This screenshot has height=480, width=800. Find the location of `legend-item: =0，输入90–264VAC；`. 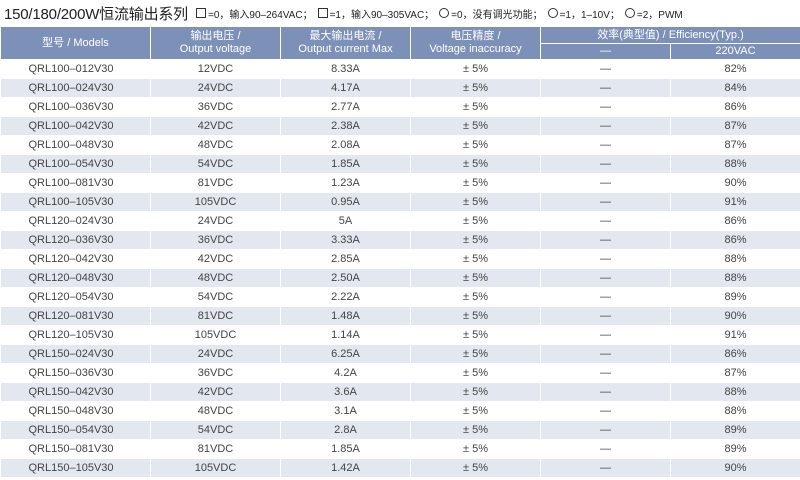

legend-item: =0，输入90–264VAC； is located at coordinates (254, 13).